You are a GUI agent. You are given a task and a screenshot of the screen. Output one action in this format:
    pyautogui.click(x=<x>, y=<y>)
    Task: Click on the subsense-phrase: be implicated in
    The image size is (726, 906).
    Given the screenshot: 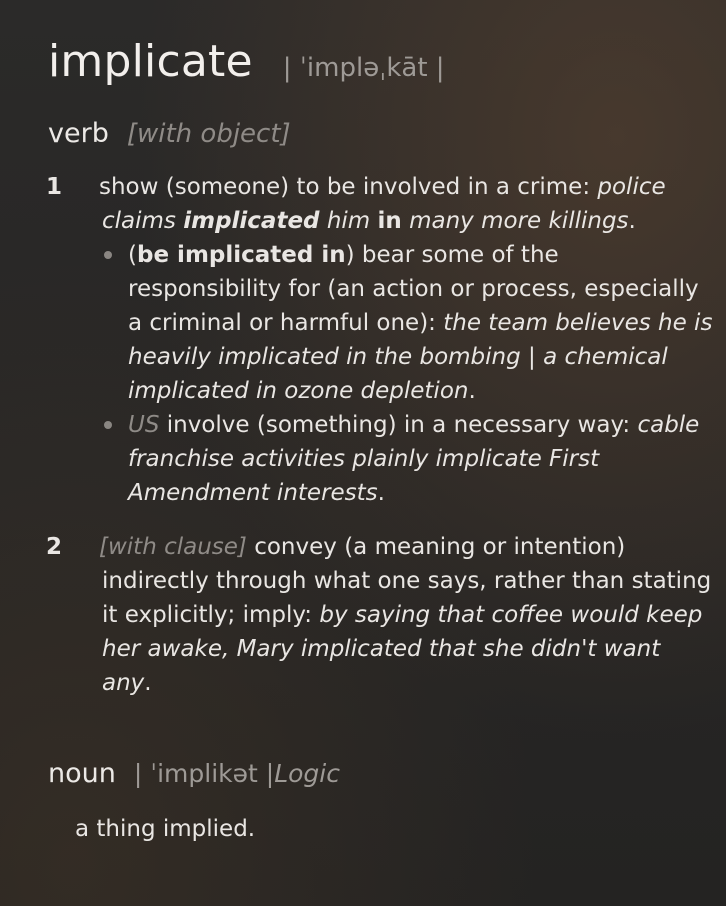 What is the action you would take?
    pyautogui.click(x=241, y=255)
    